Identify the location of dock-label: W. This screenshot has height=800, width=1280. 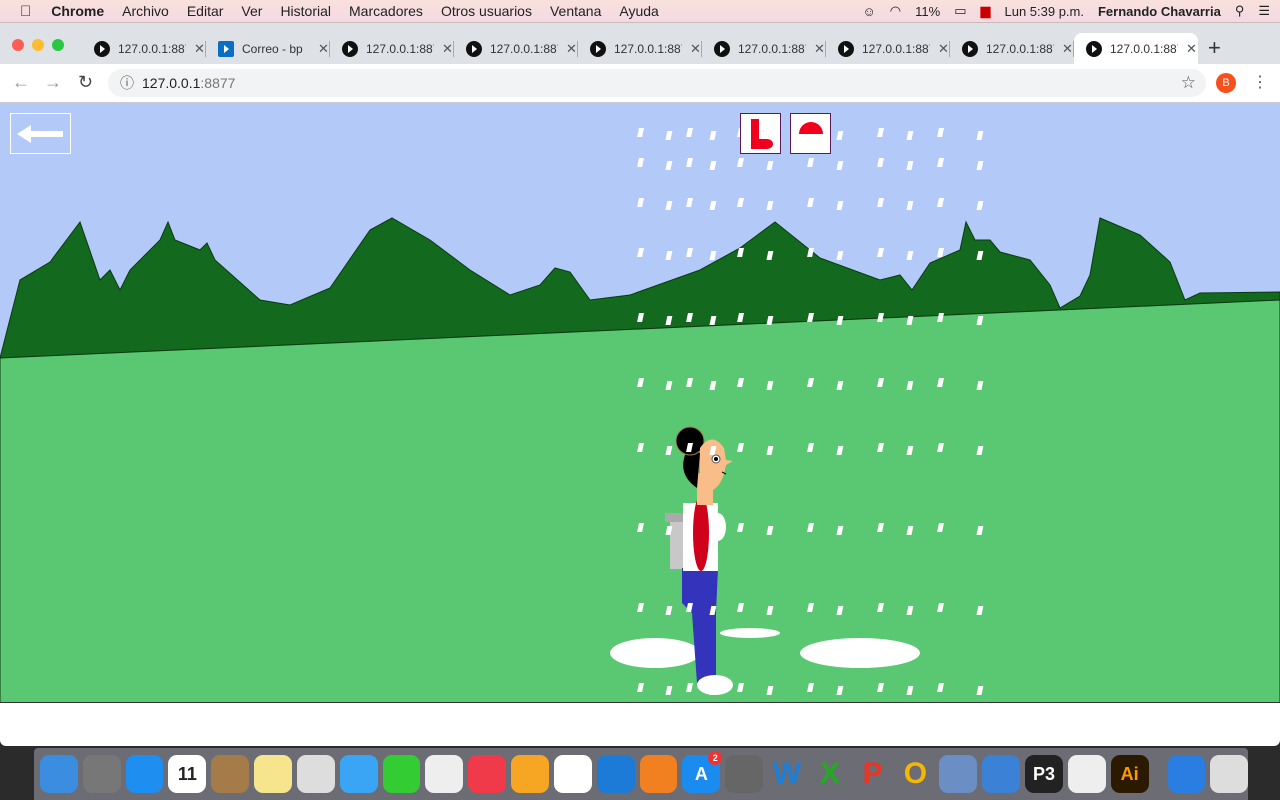
(787, 773).